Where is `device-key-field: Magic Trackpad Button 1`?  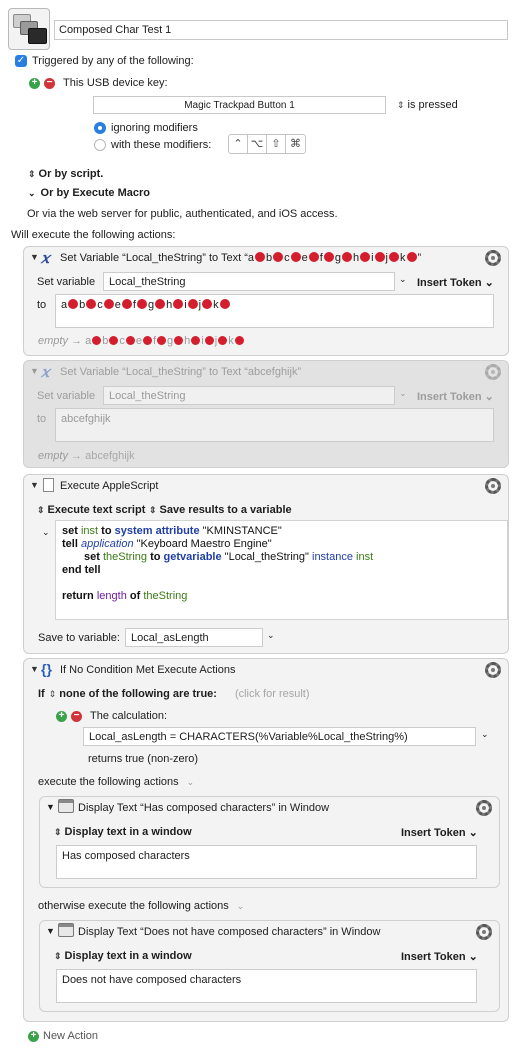 device-key-field: Magic Trackpad Button 1 is located at coordinates (239, 105).